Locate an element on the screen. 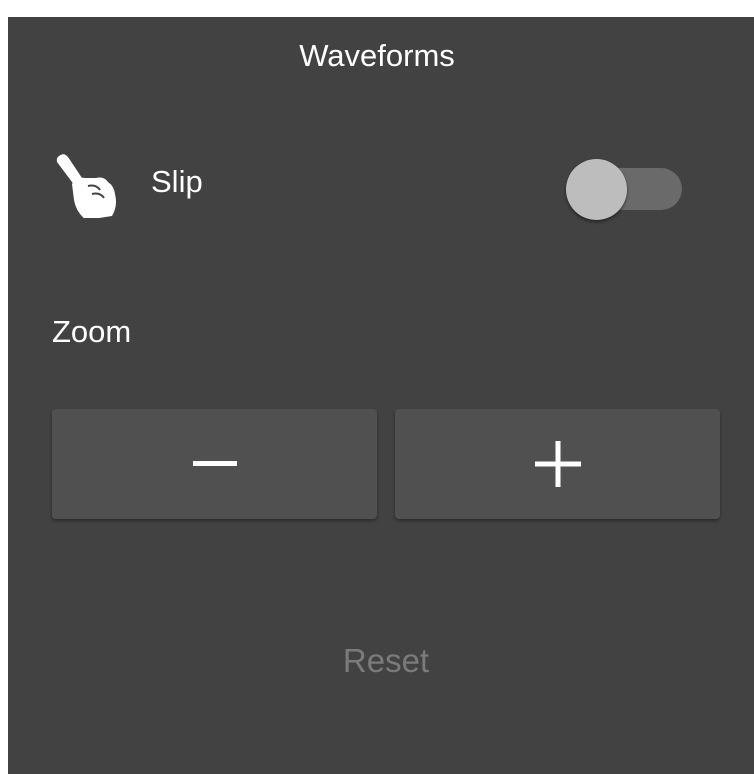 This screenshot has height=774, width=754. slip-toggle-thumb is located at coordinates (596, 189).